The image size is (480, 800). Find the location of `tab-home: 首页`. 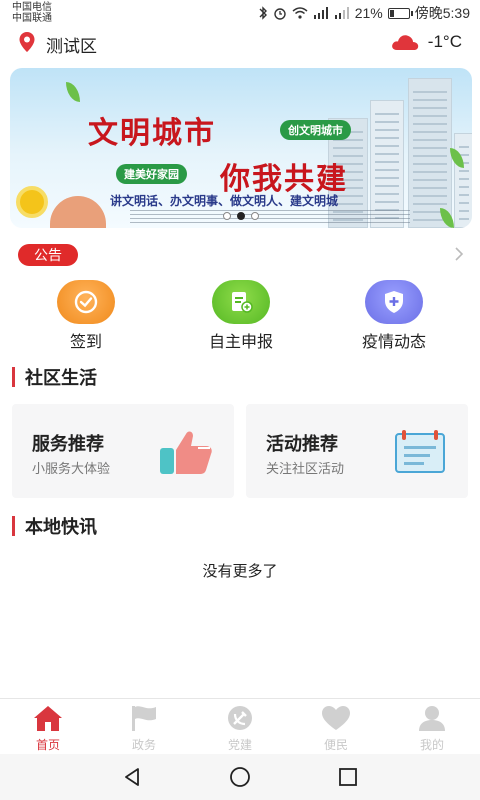

tab-home: 首页 is located at coordinates (48, 728).